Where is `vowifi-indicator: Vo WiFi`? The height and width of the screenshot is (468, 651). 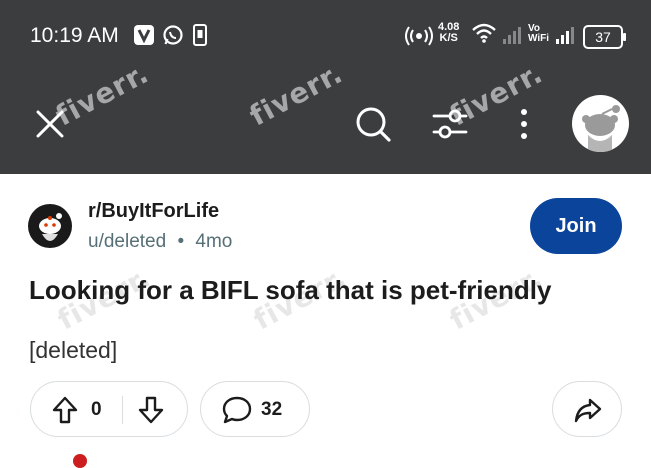 vowifi-indicator: Vo WiFi is located at coordinates (538, 34).